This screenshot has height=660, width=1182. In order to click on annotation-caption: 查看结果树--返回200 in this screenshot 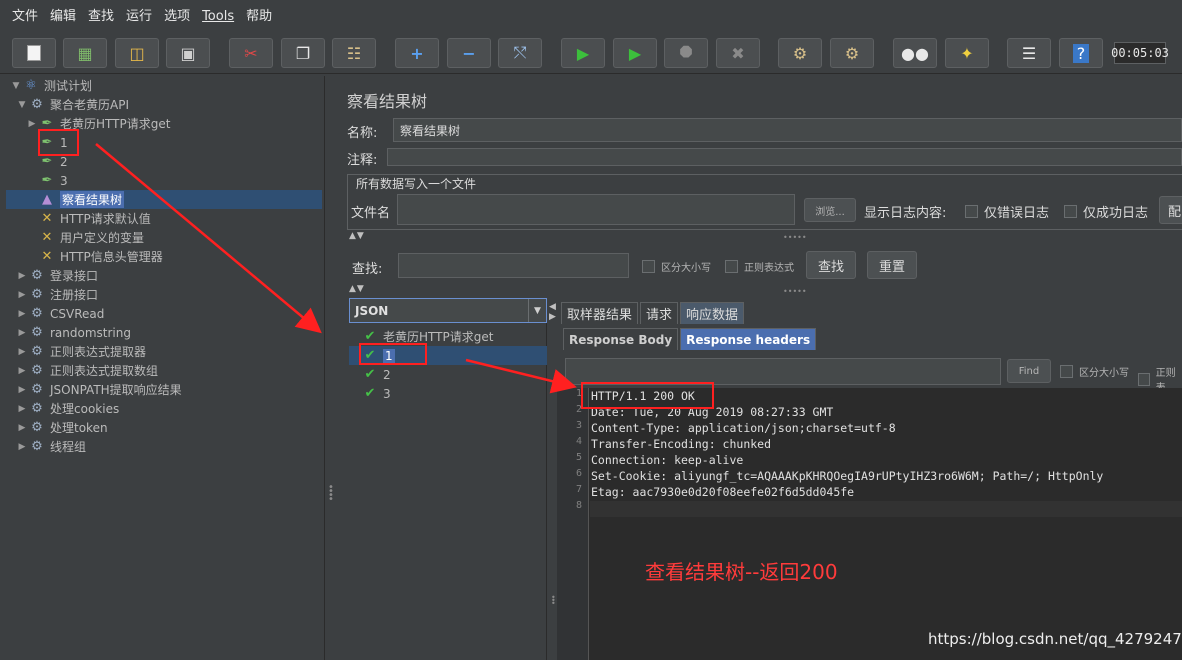, I will do `click(741, 572)`.